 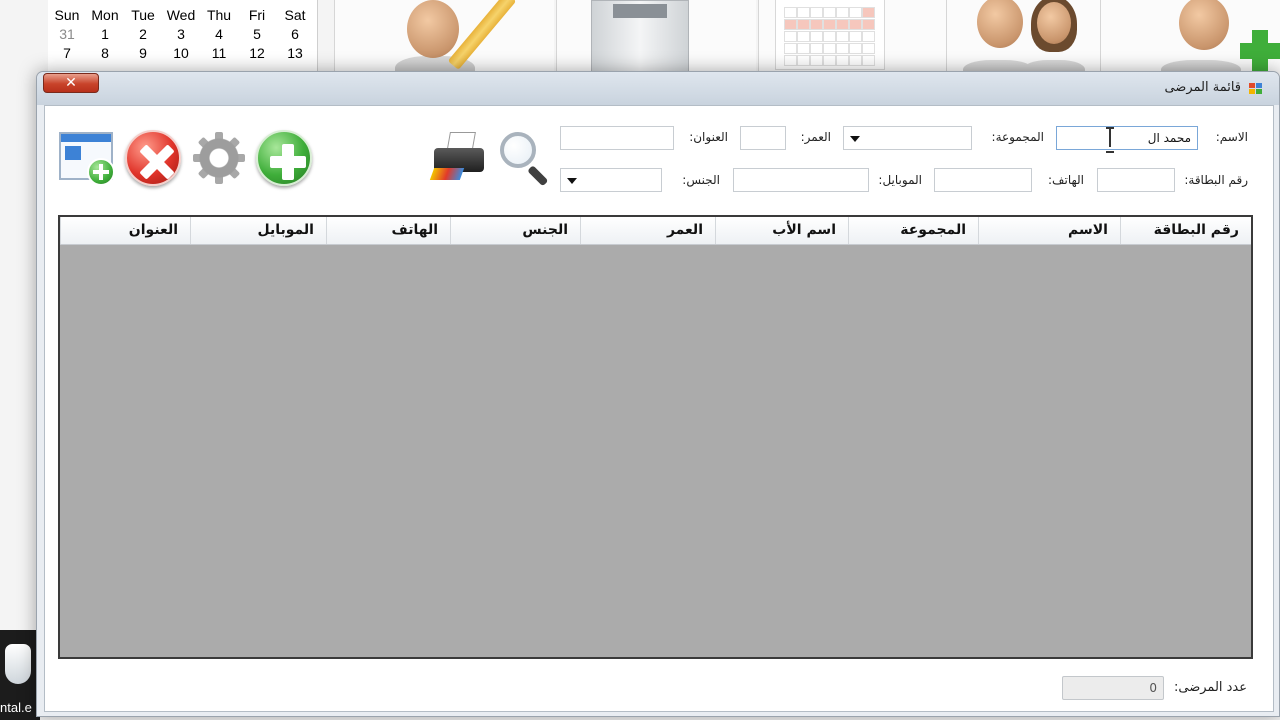 I want to click on calendar-day: 10, so click(x=181, y=53).